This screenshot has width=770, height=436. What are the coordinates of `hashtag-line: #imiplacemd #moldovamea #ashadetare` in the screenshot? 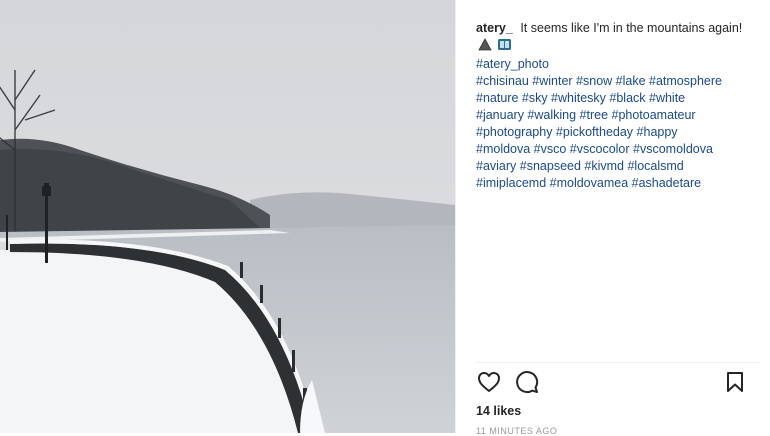 It's located at (618, 183).